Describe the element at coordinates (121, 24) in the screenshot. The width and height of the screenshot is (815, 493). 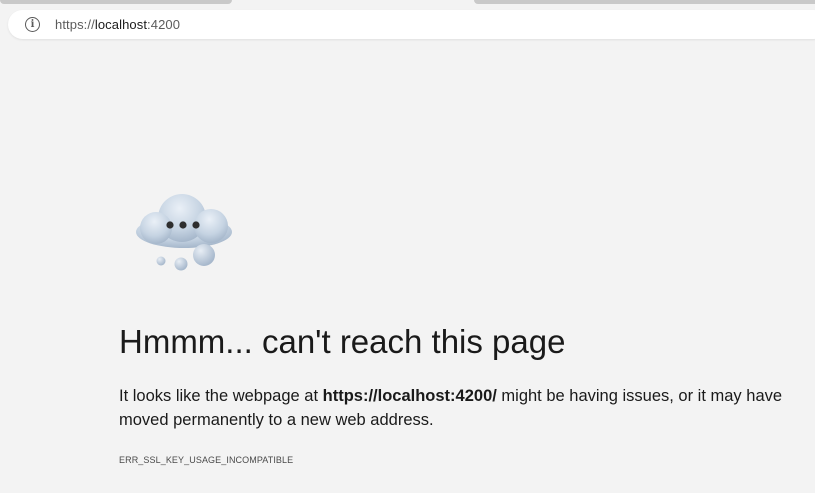
I see `url-host: localhost` at that location.